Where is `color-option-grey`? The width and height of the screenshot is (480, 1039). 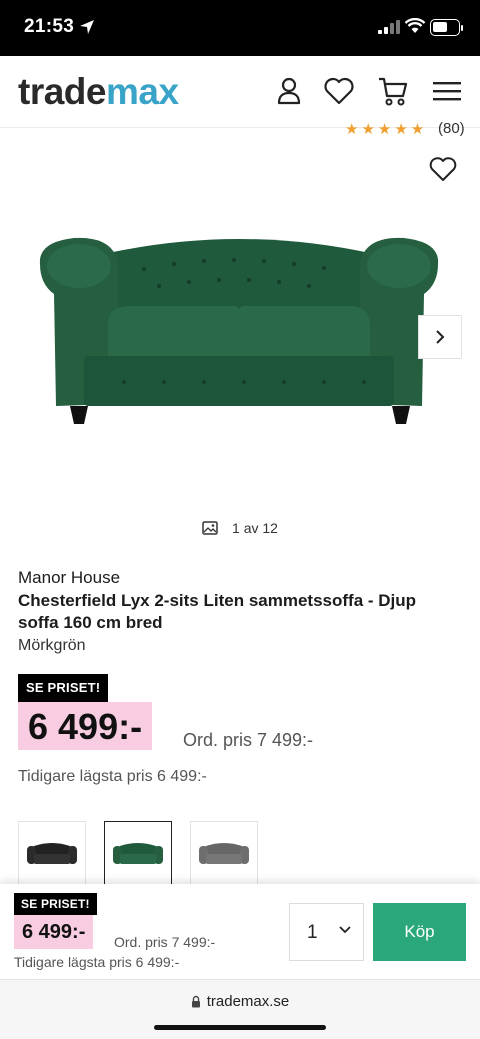
color-option-grey is located at coordinates (224, 854).